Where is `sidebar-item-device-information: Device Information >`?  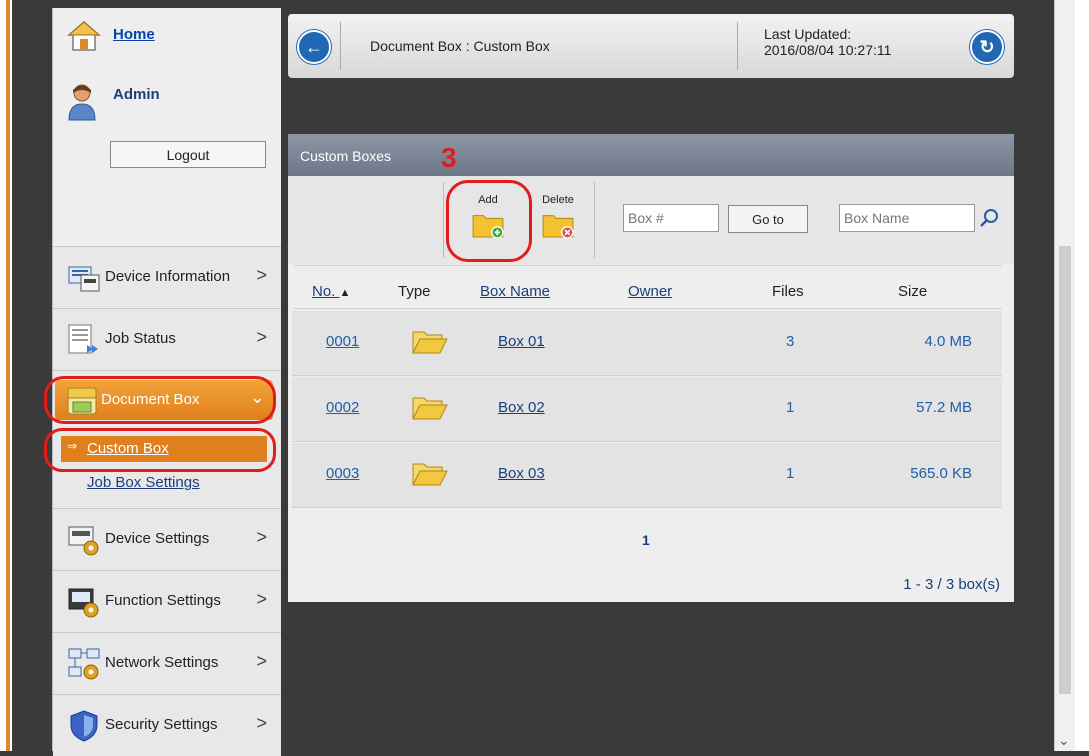
sidebar-item-device-information: Device Information > is located at coordinates (167, 277).